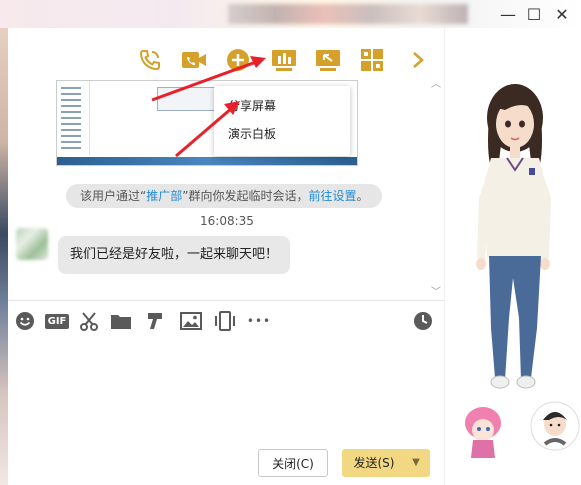  What do you see at coordinates (57, 321) in the screenshot?
I see `gif-icon: GIF` at bounding box center [57, 321].